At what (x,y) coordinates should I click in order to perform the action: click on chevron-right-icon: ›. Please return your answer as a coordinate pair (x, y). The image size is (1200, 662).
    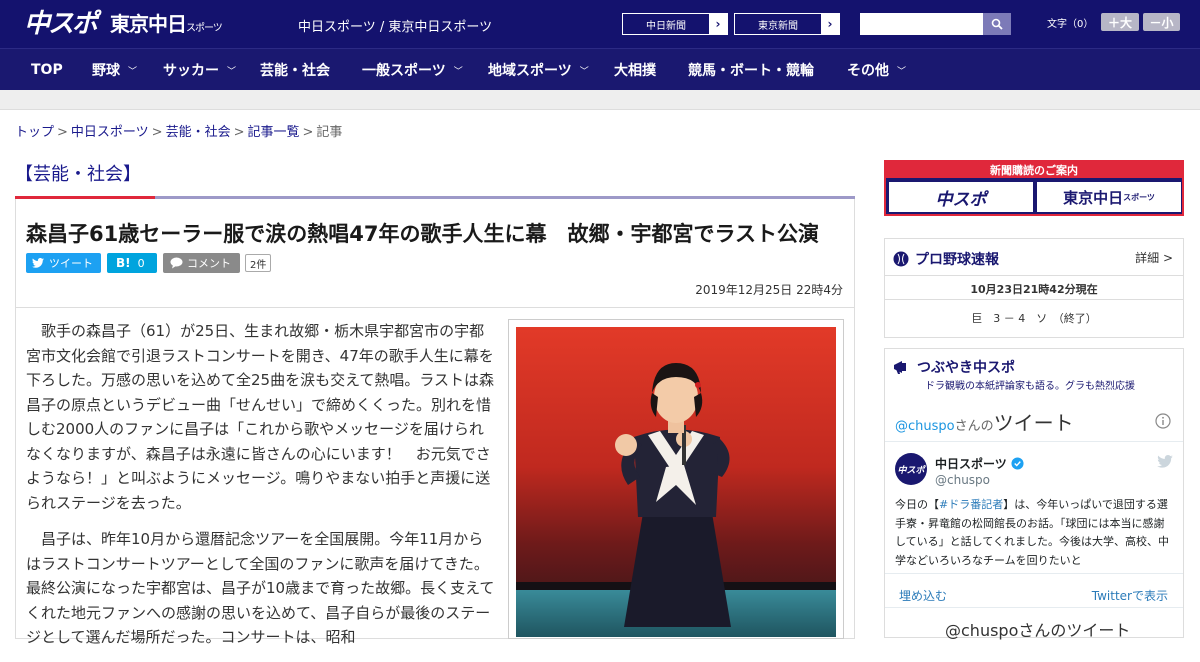
    Looking at the image, I should click on (718, 24).